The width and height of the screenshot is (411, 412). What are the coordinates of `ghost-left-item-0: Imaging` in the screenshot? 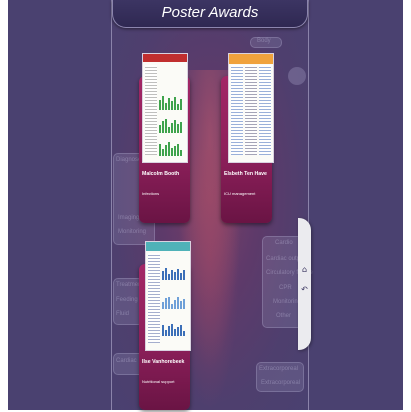 It's located at (129, 218).